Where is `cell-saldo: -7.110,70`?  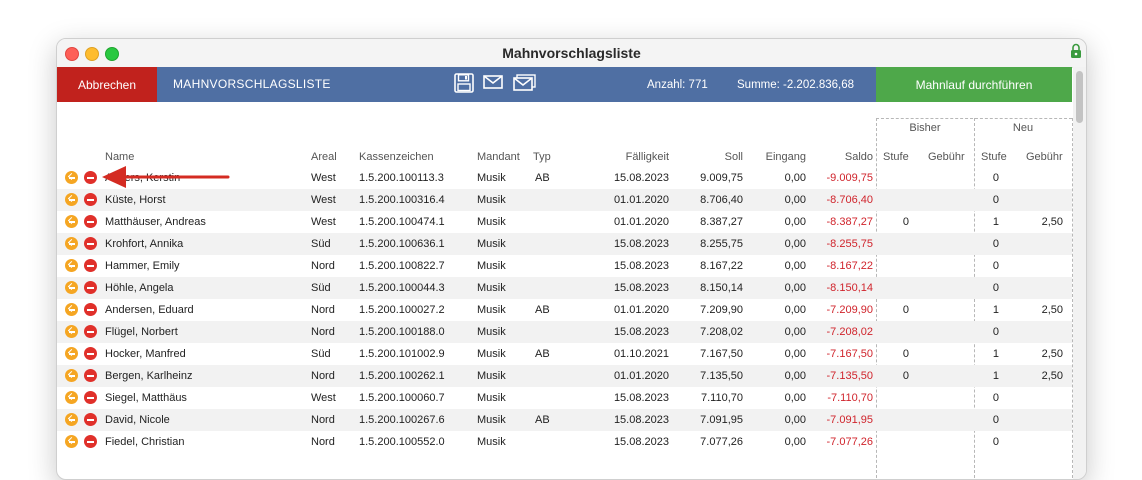
cell-saldo: -7.110,70 is located at coordinates (850, 398).